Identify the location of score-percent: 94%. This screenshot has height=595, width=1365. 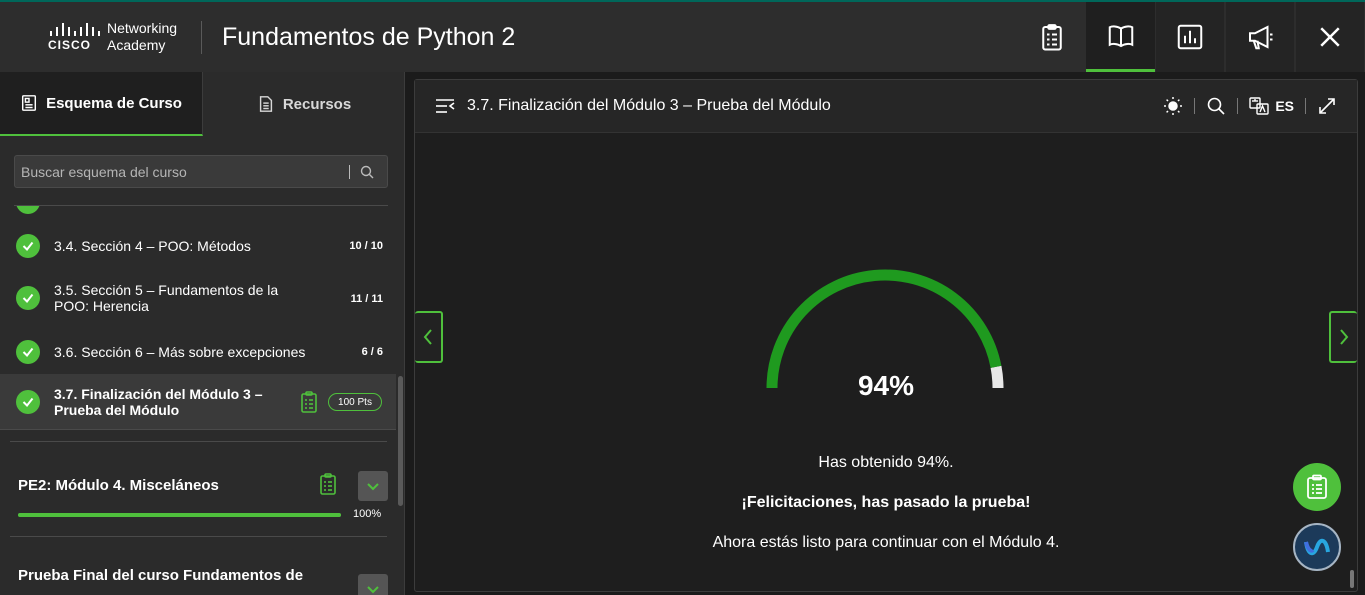
(886, 385).